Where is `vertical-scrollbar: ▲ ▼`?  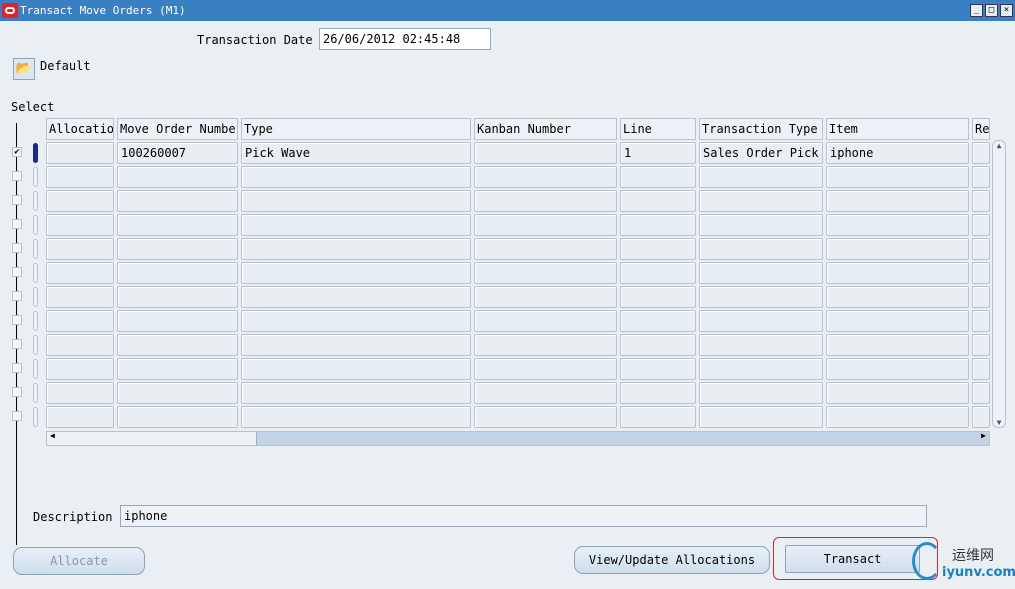
vertical-scrollbar: ▲ ▼ is located at coordinates (999, 284).